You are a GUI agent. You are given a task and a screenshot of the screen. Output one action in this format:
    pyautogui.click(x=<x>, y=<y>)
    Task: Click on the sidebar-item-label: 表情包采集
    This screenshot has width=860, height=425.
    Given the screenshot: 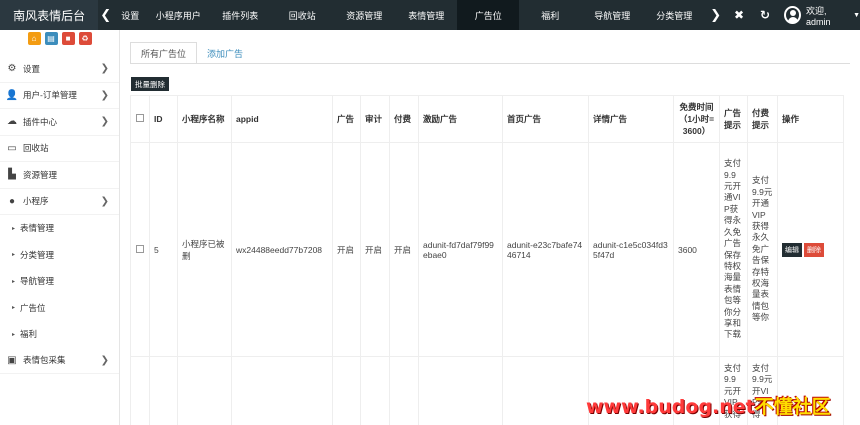 What is the action you would take?
    pyautogui.click(x=44, y=360)
    